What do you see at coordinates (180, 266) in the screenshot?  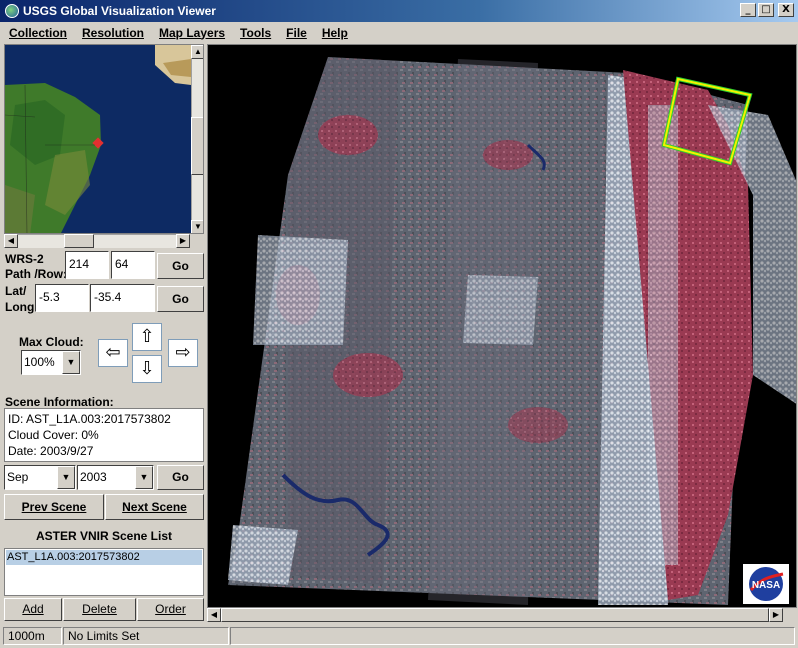 I see `wrs-go-button: Go` at bounding box center [180, 266].